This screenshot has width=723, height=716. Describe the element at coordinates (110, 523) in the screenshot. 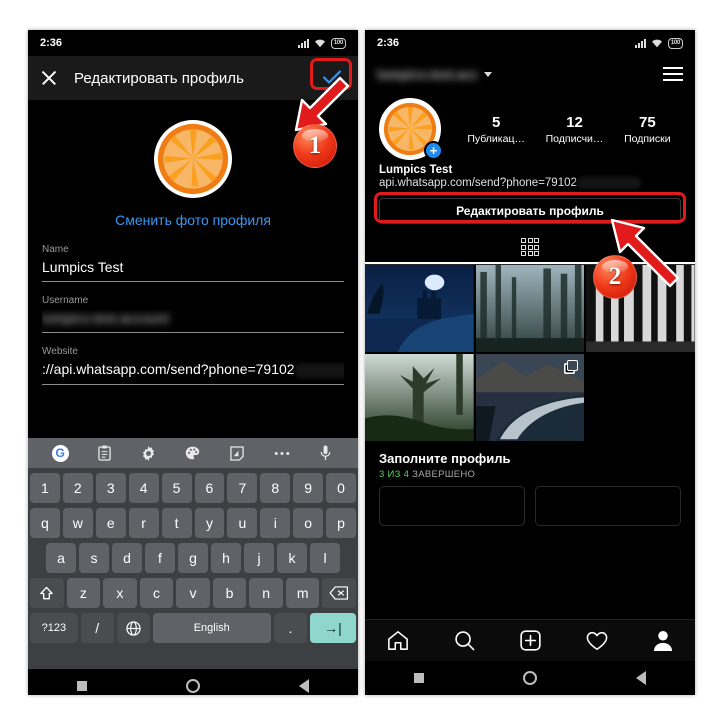

I see `key-e: e` at that location.